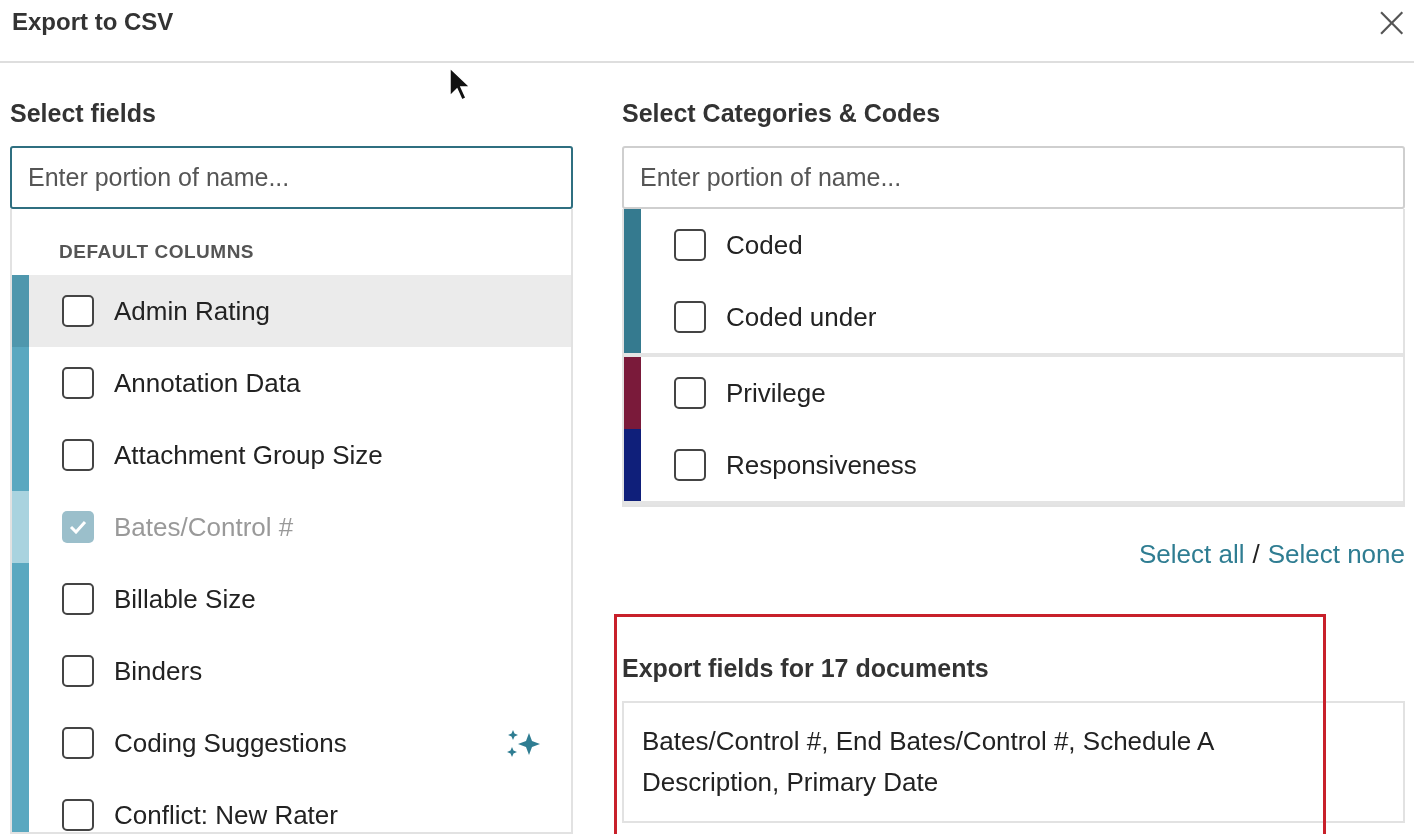 This screenshot has width=1414, height=834. I want to click on field-label: Annotation Data, so click(207, 383).